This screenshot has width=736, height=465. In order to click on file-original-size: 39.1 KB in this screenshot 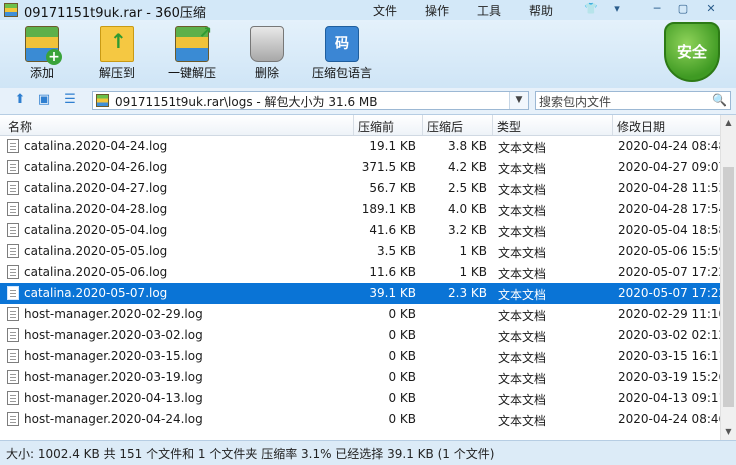, I will do `click(392, 293)`.